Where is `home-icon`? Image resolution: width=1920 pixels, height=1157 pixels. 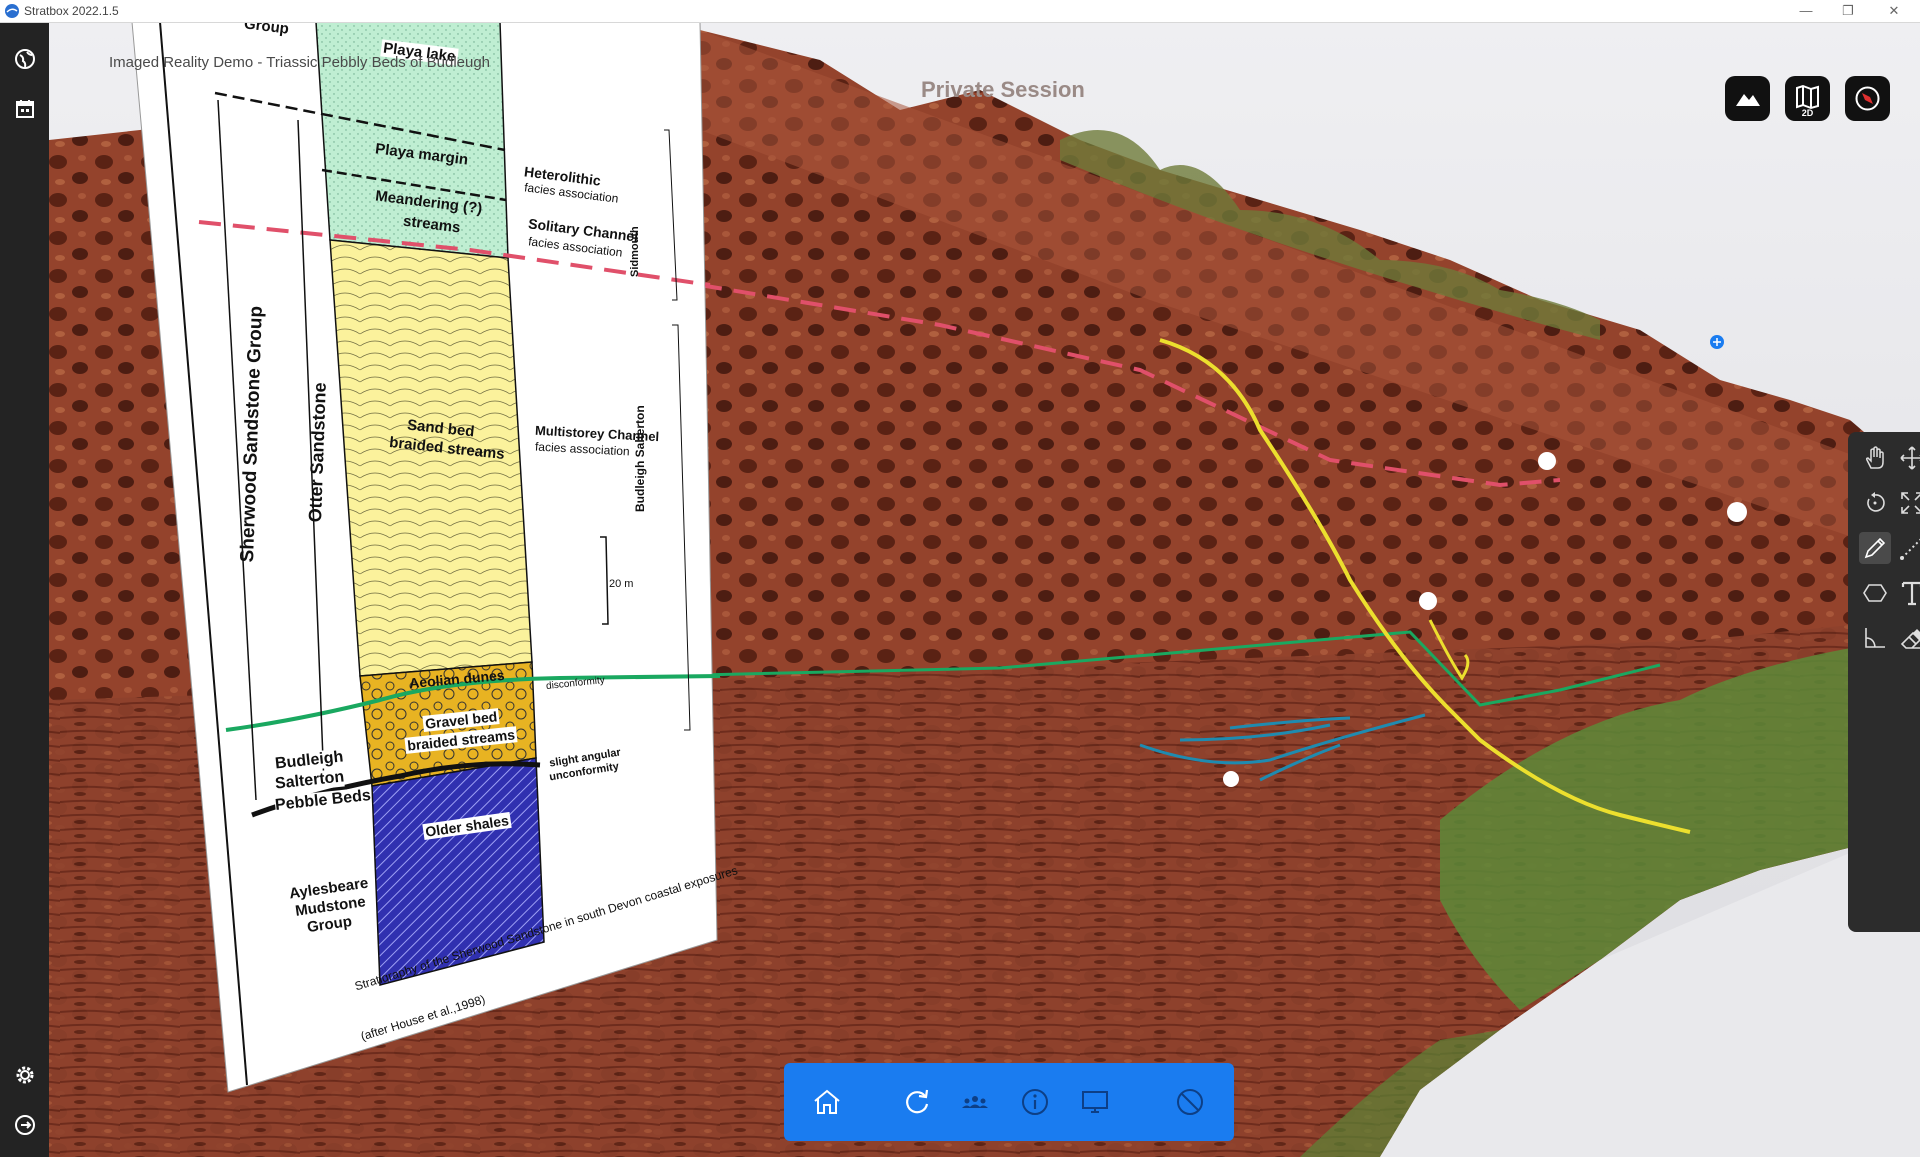
home-icon is located at coordinates (827, 1101).